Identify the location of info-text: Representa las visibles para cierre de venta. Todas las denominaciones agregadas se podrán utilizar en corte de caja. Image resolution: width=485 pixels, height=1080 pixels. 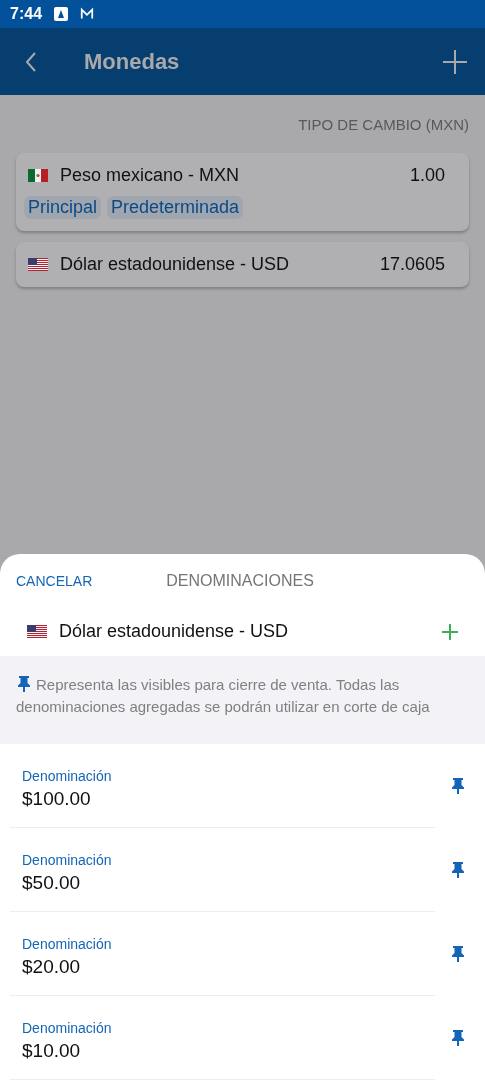
(223, 695).